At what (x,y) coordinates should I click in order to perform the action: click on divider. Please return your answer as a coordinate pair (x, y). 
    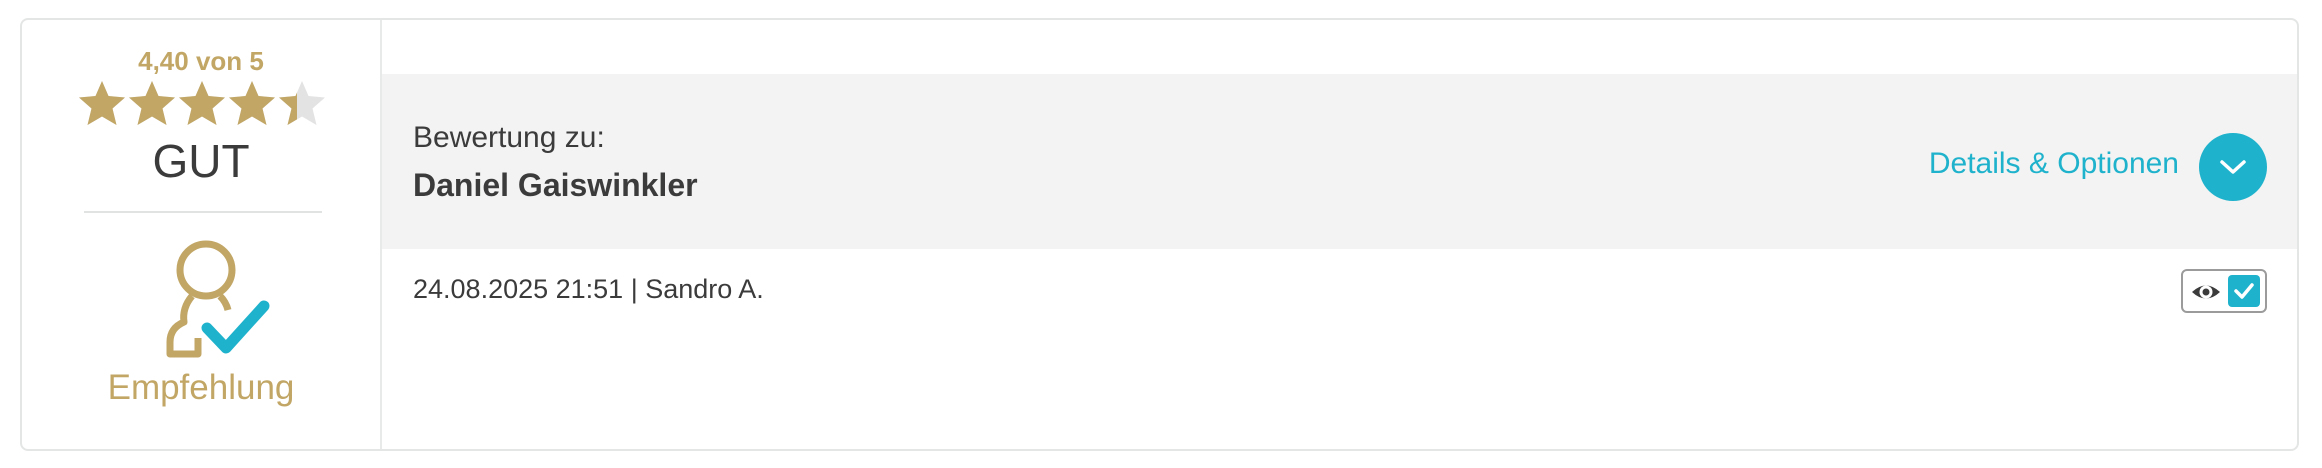
    Looking at the image, I should click on (203, 212).